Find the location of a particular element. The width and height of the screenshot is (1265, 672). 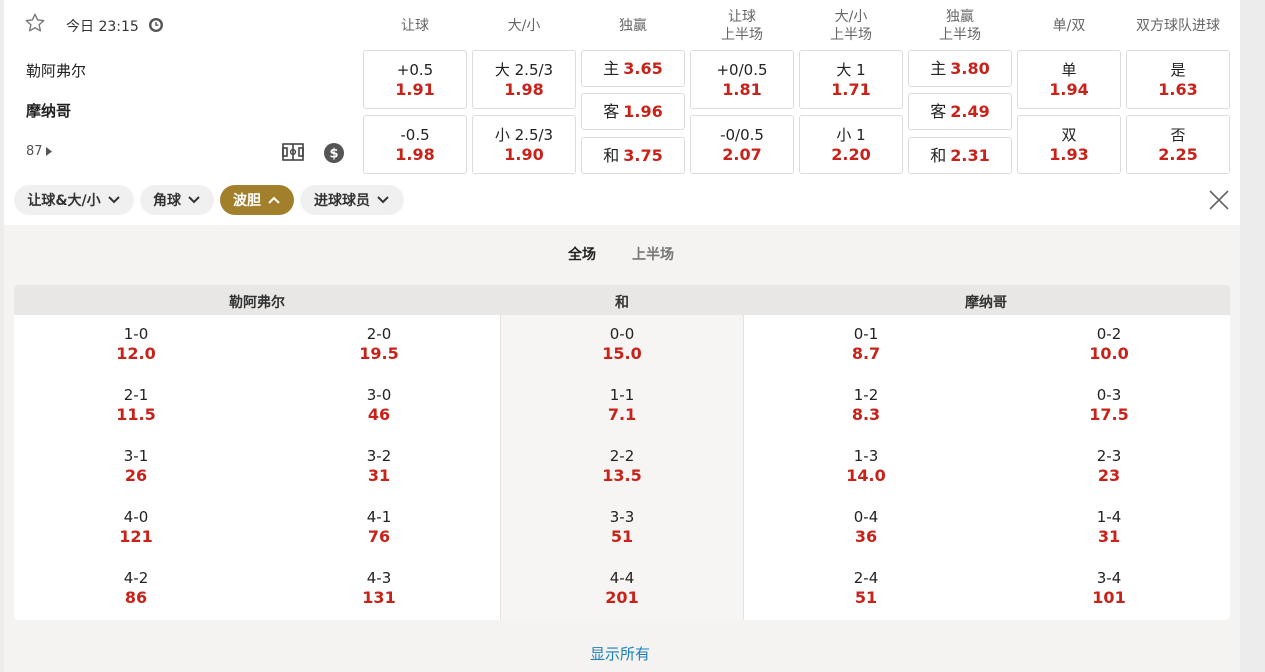

score-label: 0-3 is located at coordinates (1109, 395).